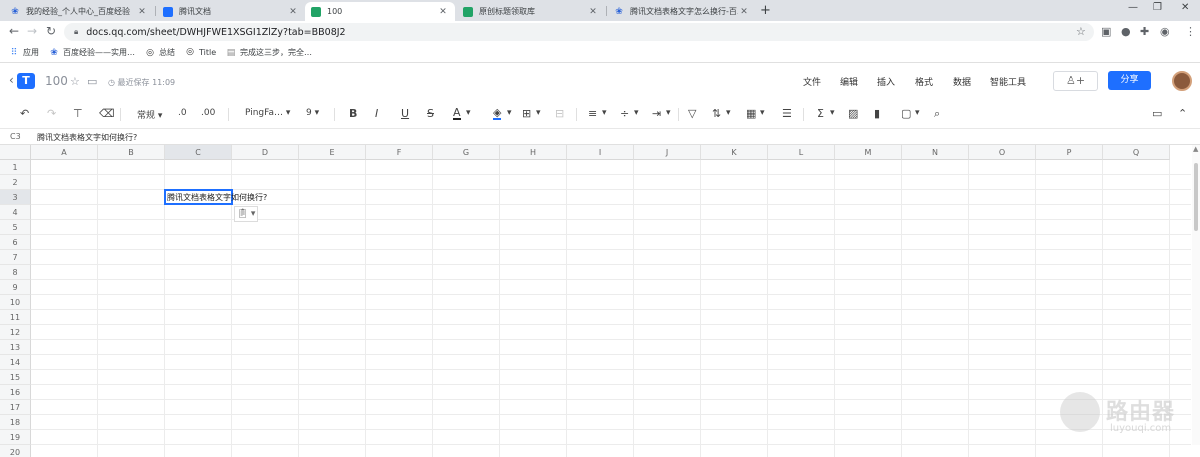  I want to click on strikethrough-icon: S, so click(430, 113).